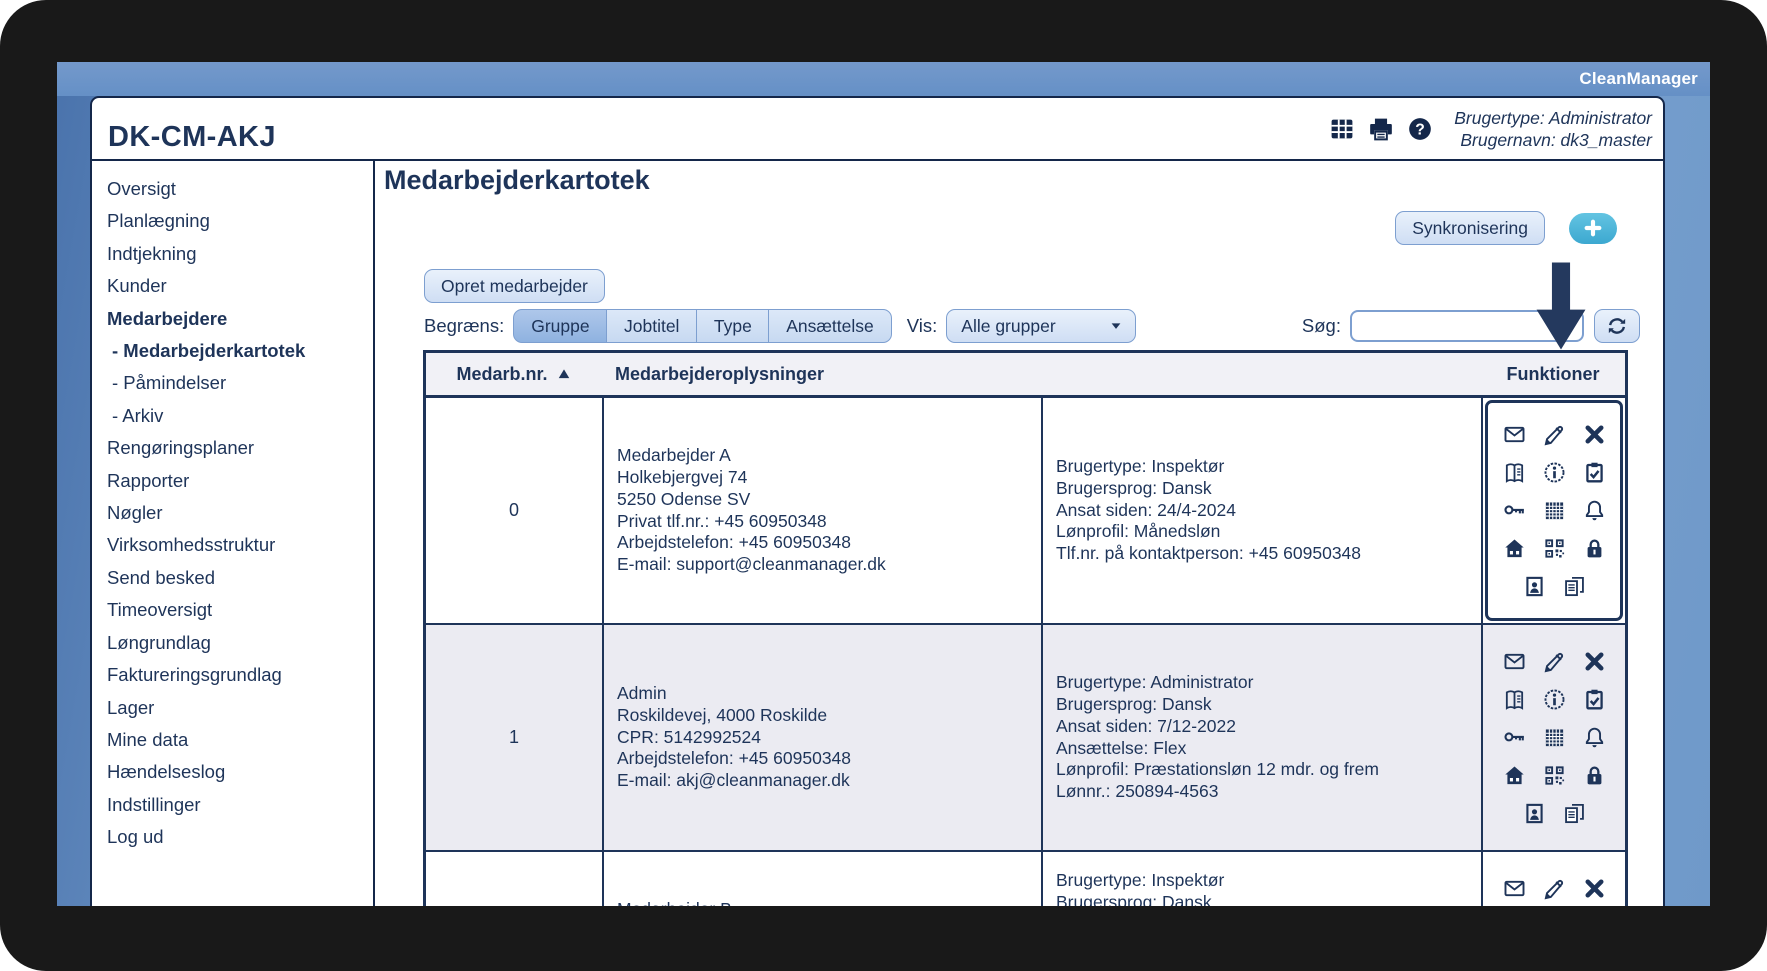 The image size is (1767, 971). I want to click on sidebar-item-rapporter: Rapporter, so click(240, 481).